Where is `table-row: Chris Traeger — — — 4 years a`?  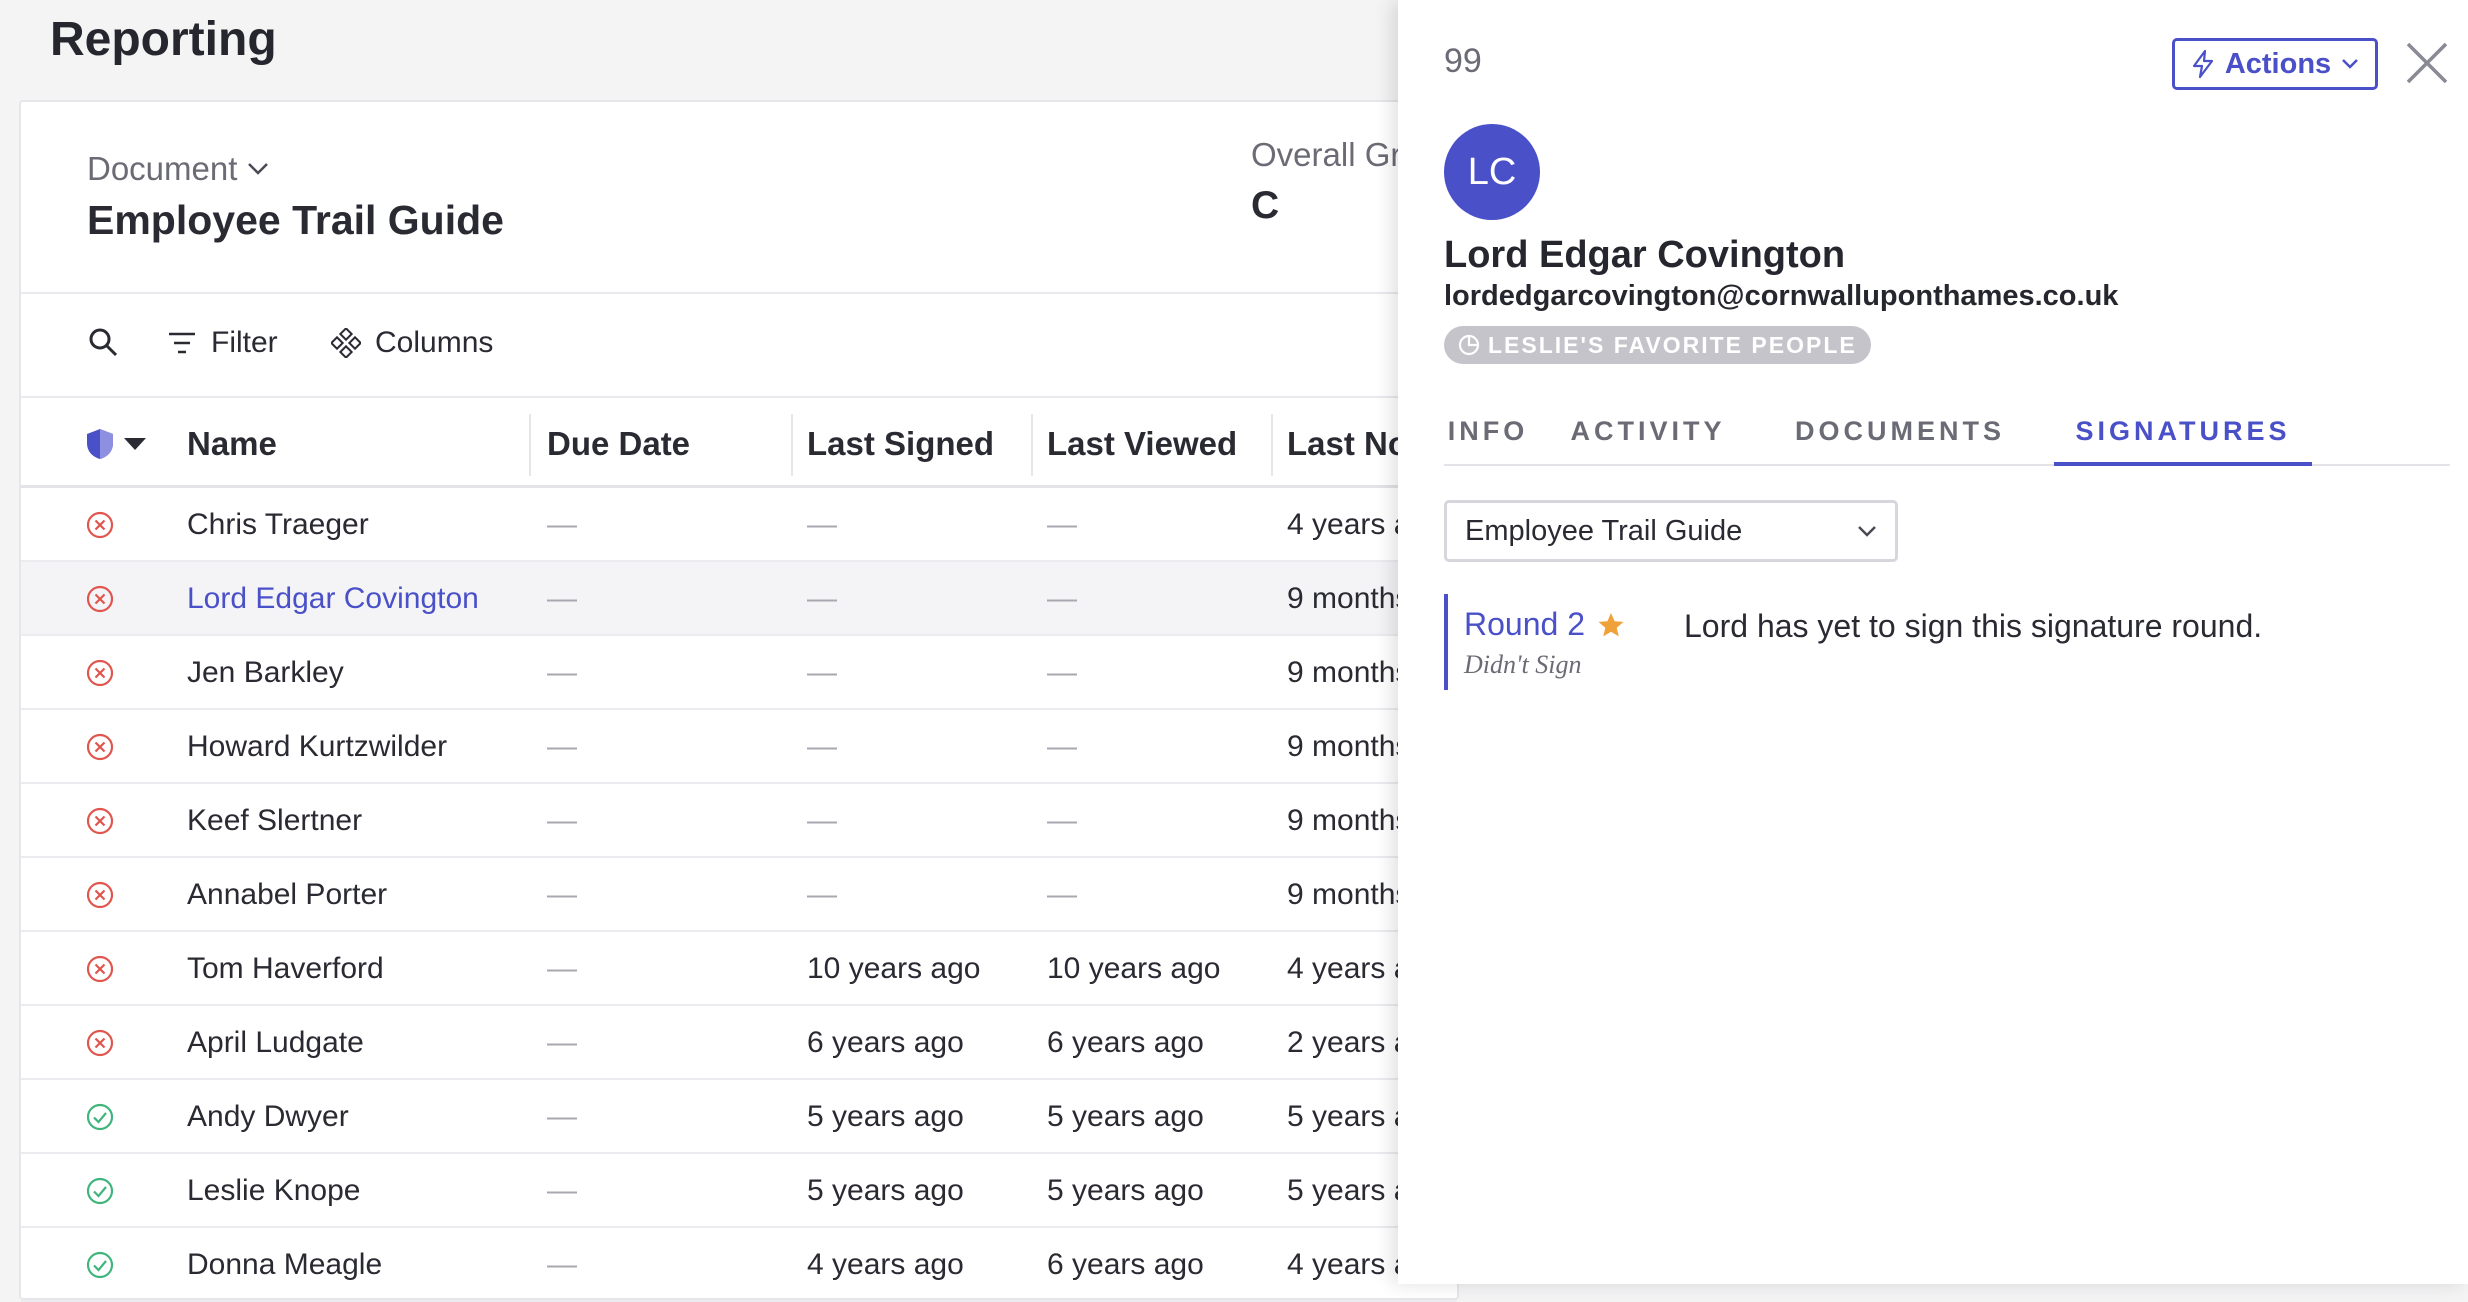
table-row: Chris Traeger — — — 4 years a is located at coordinates (739, 525).